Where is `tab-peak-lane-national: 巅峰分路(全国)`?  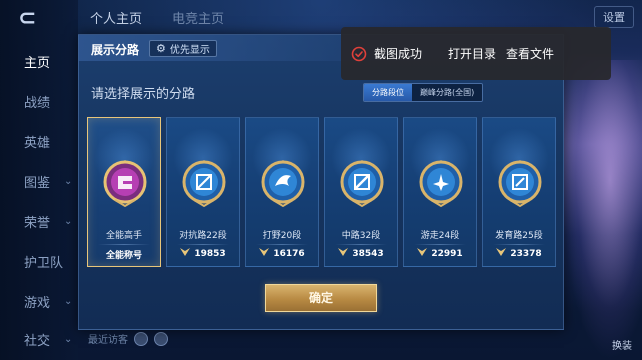
tab-peak-lane-national: 巅峰分路(全国) is located at coordinates (447, 92).